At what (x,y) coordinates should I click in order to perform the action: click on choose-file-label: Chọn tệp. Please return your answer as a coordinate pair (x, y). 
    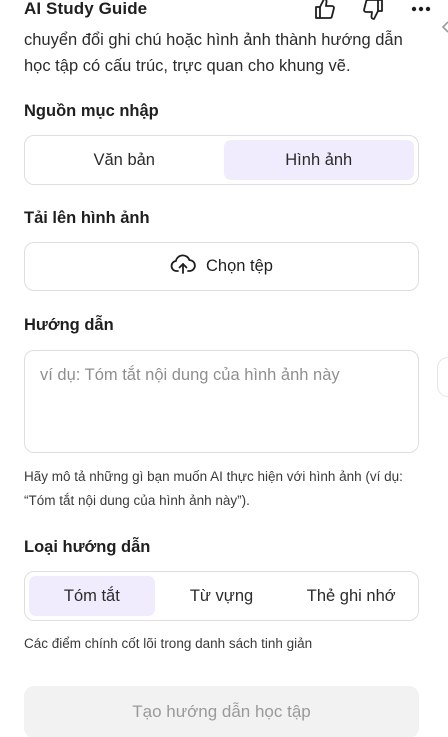
    Looking at the image, I should click on (239, 266).